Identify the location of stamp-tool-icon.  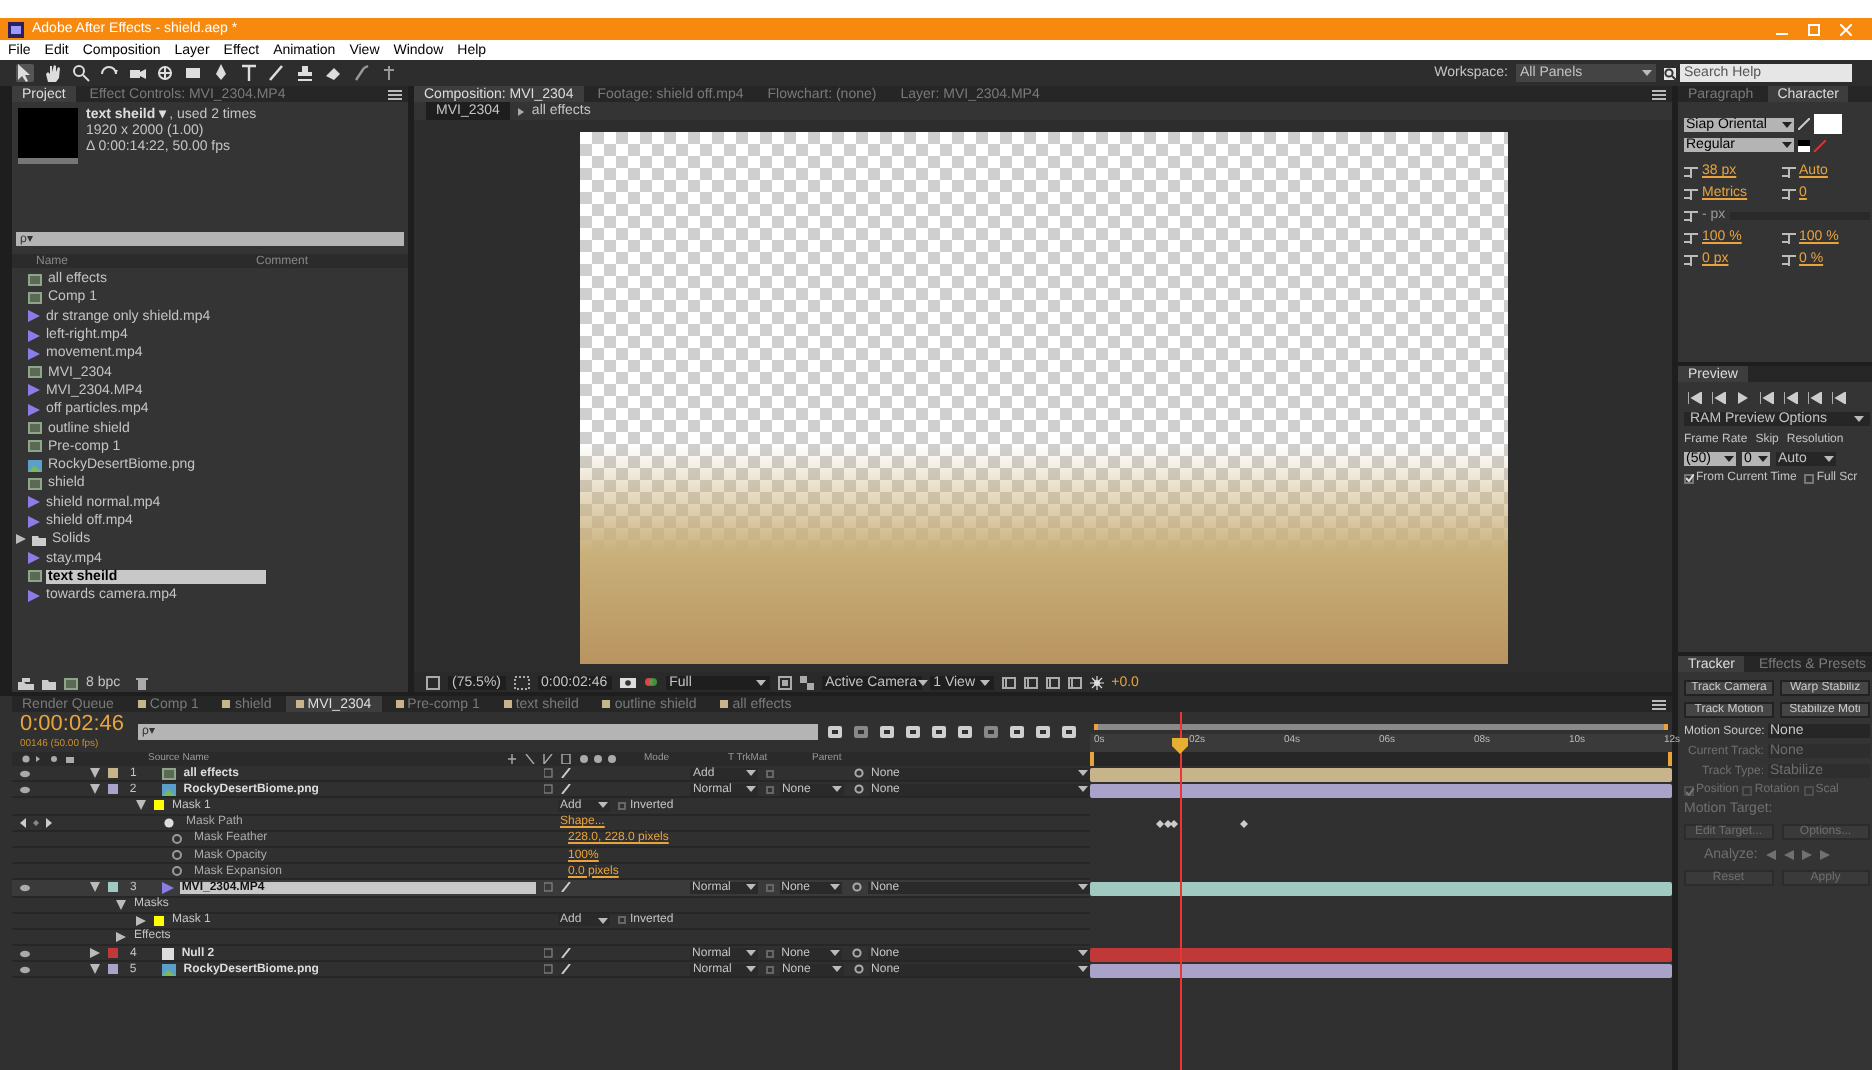
(305, 73).